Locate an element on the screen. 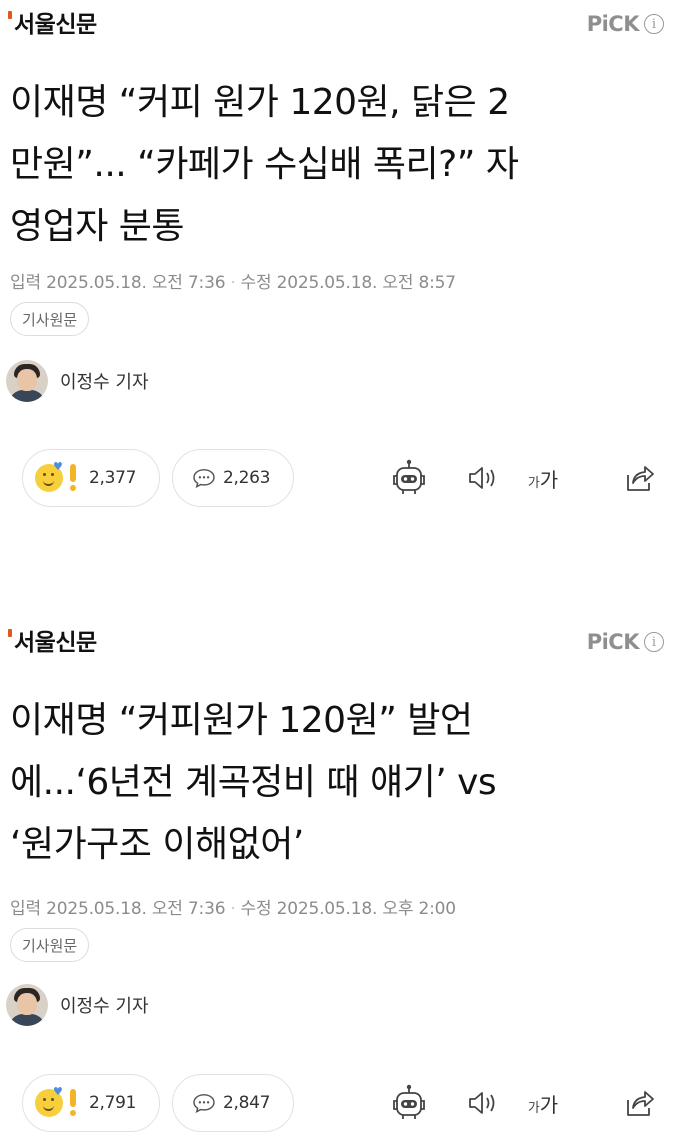 This screenshot has width=678, height=1143. modified-date: 2025.05.18. 오전 8:57 is located at coordinates (366, 283).